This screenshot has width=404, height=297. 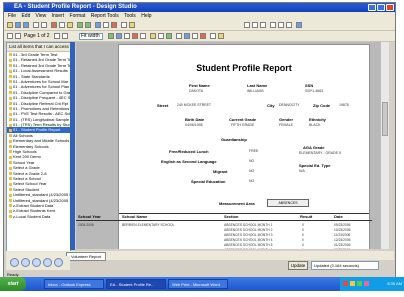 What do you see at coordinates (40, 16) in the screenshot?
I see `menu-view: View` at bounding box center [40, 16].